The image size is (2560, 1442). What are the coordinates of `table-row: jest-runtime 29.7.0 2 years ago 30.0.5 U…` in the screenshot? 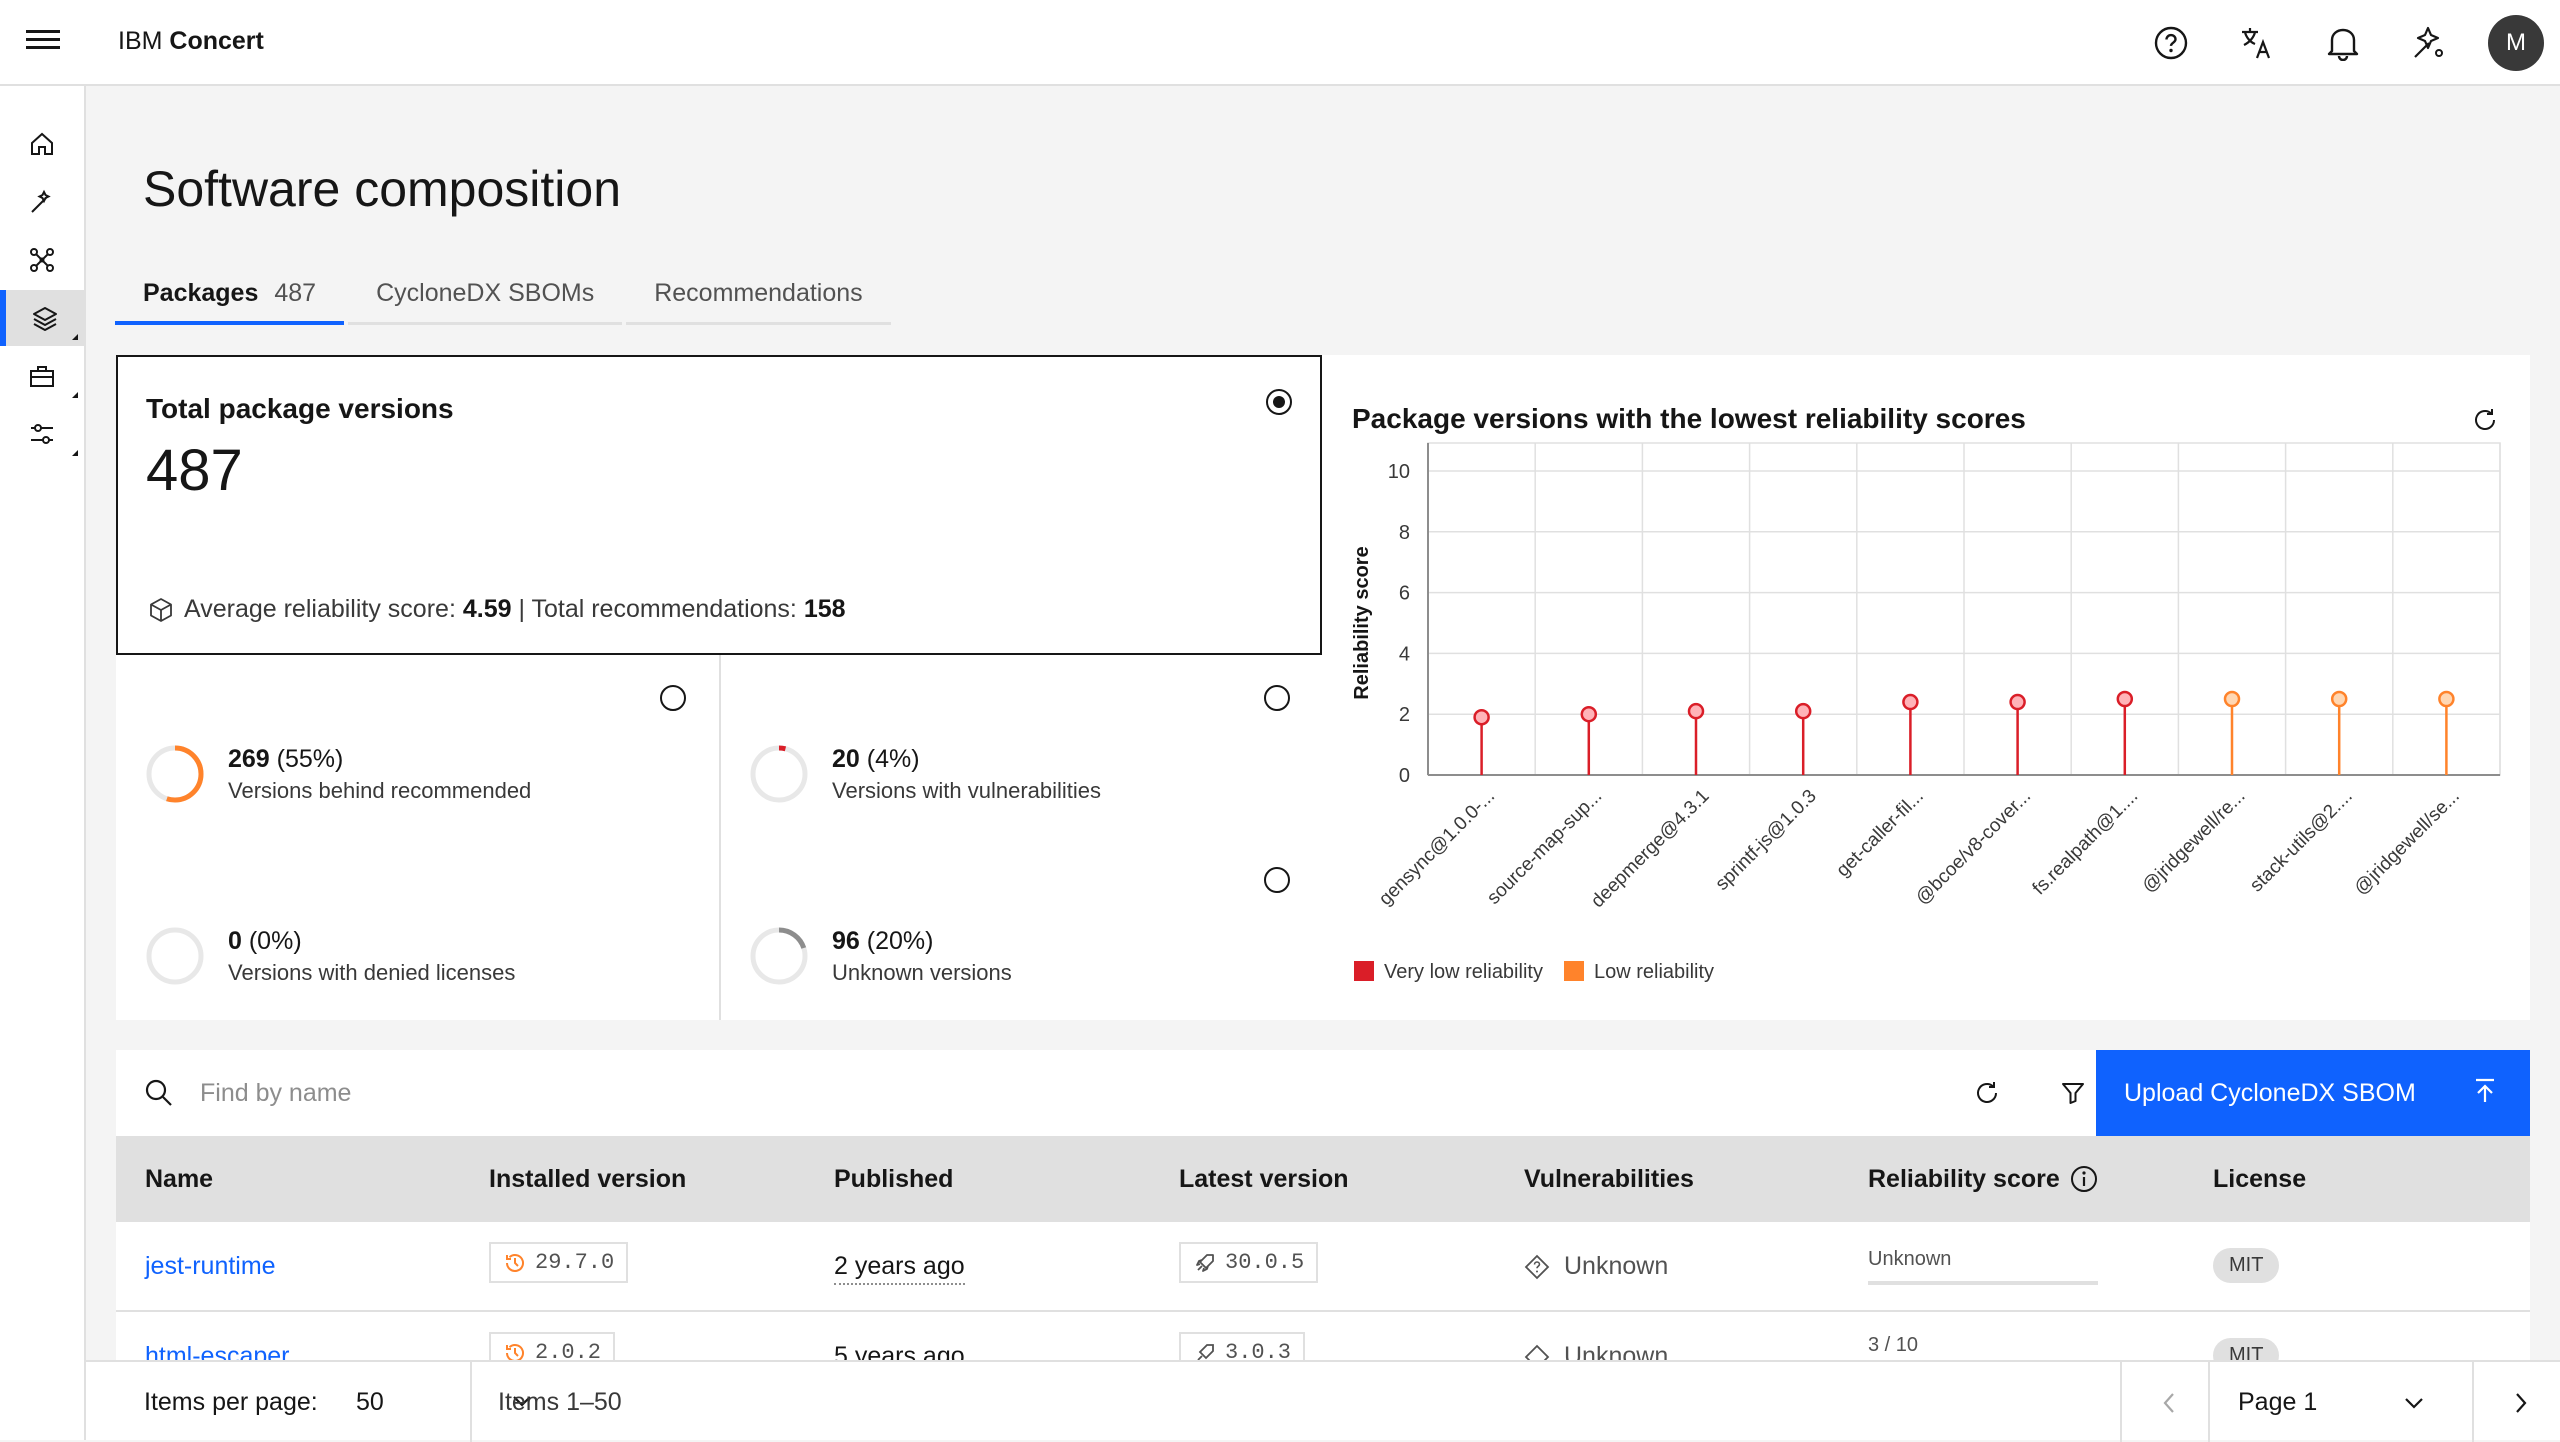 It's located at (1323, 1267).